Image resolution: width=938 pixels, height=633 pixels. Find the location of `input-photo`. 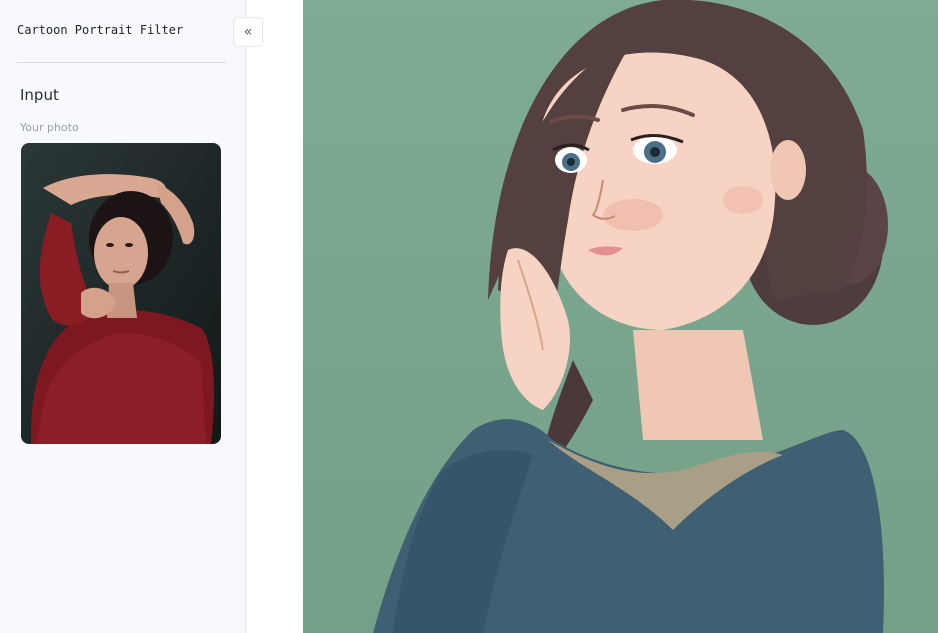

input-photo is located at coordinates (121, 293).